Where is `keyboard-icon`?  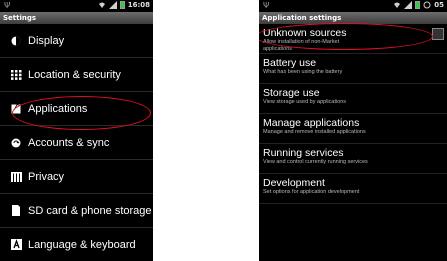
keyboard-icon is located at coordinates (16, 244).